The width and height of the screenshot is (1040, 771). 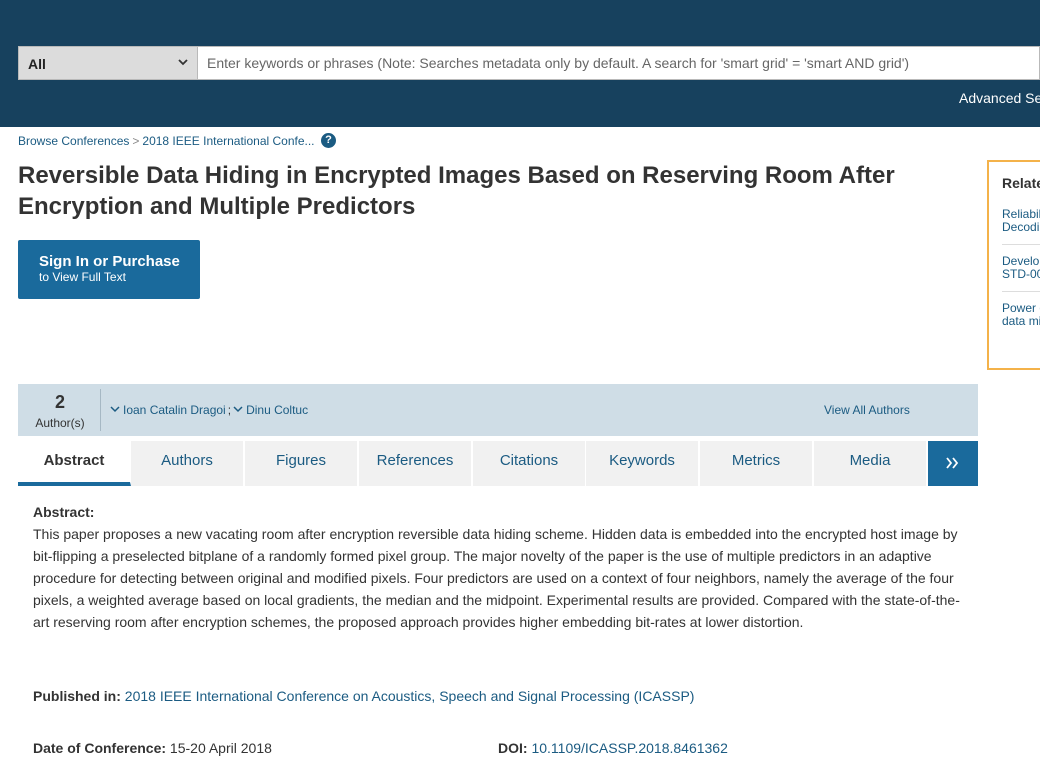 What do you see at coordinates (999, 98) in the screenshot?
I see `advanced-search-link: Advanced Se` at bounding box center [999, 98].